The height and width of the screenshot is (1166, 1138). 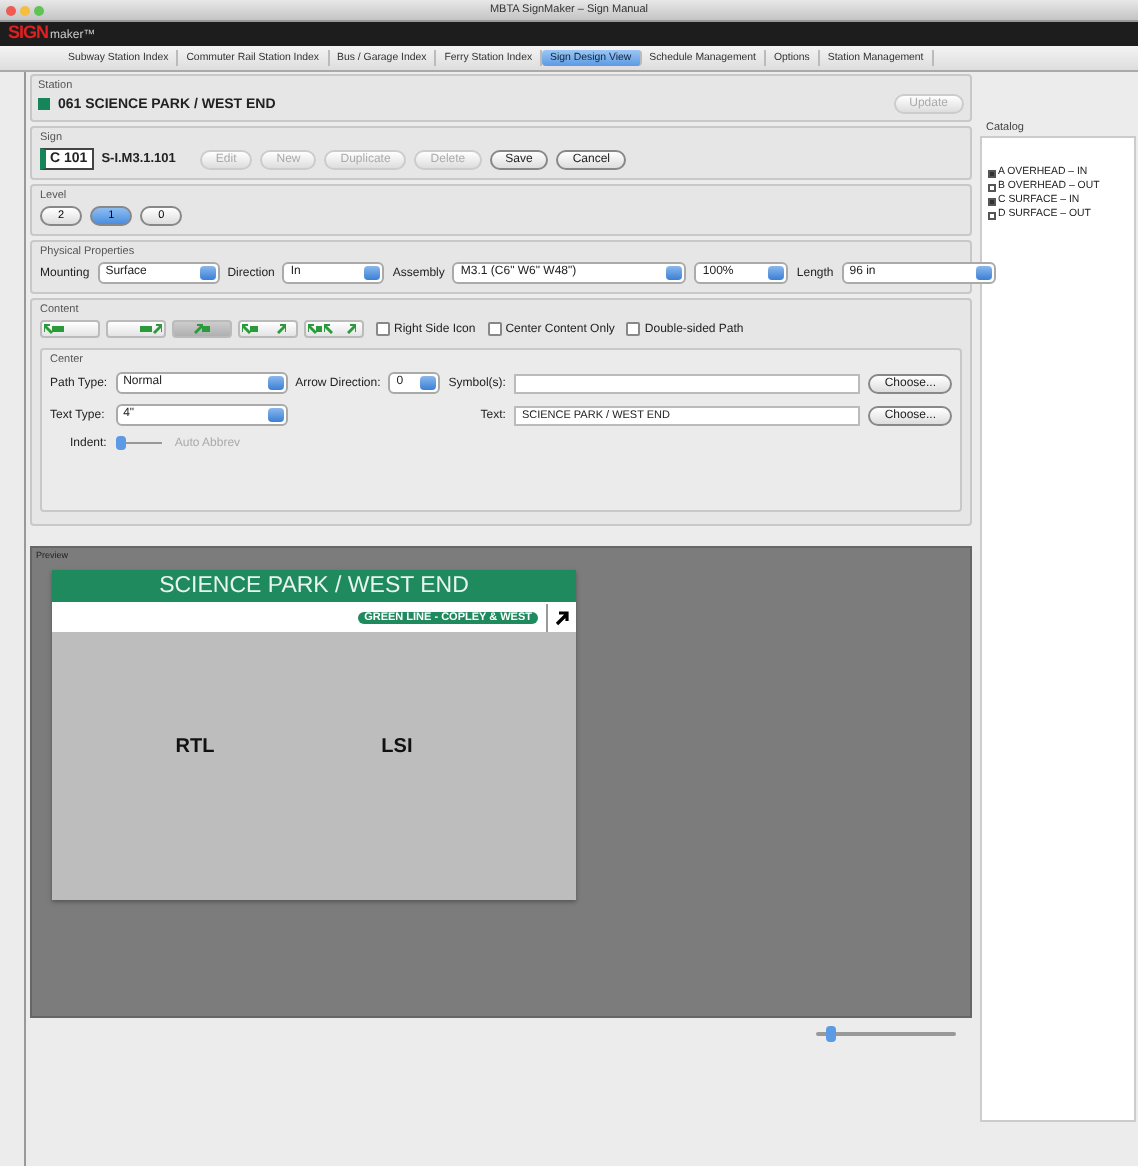 I want to click on sign-area-label: RTL, so click(x=195, y=746).